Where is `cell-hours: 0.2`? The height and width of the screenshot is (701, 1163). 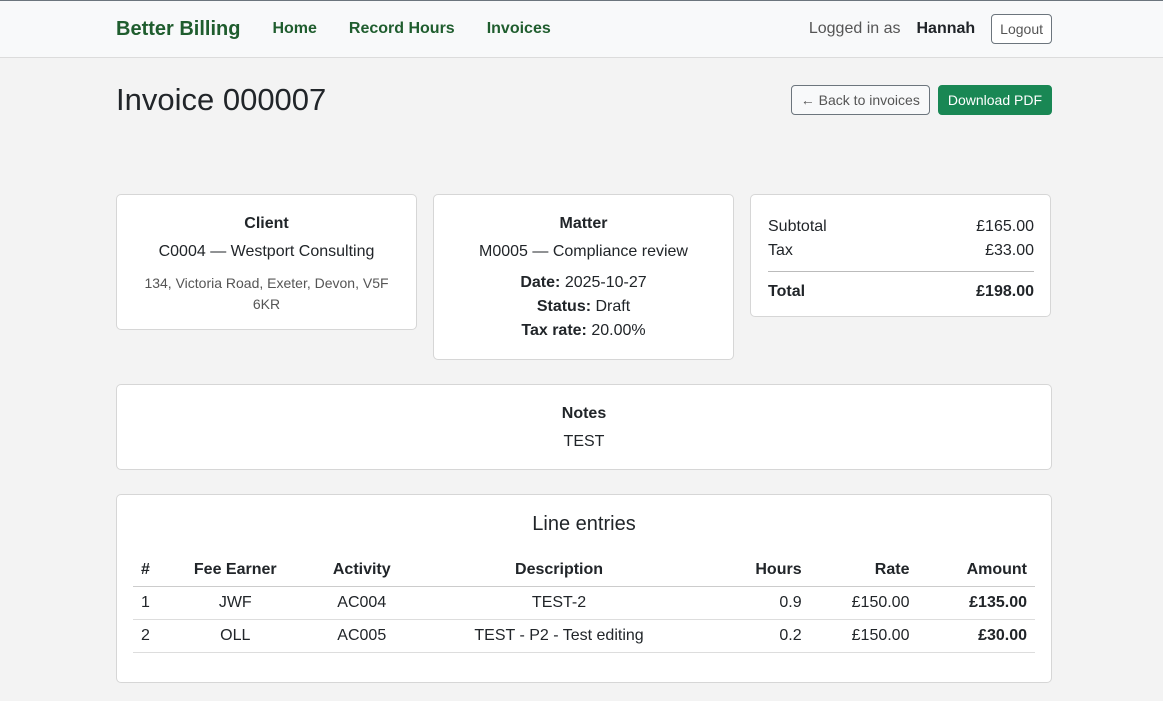
cell-hours: 0.2 is located at coordinates (756, 636).